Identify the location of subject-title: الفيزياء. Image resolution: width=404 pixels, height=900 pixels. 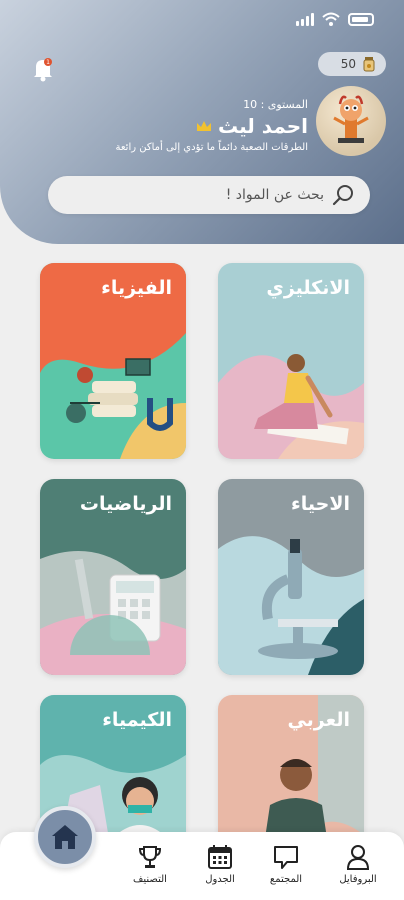
(136, 288).